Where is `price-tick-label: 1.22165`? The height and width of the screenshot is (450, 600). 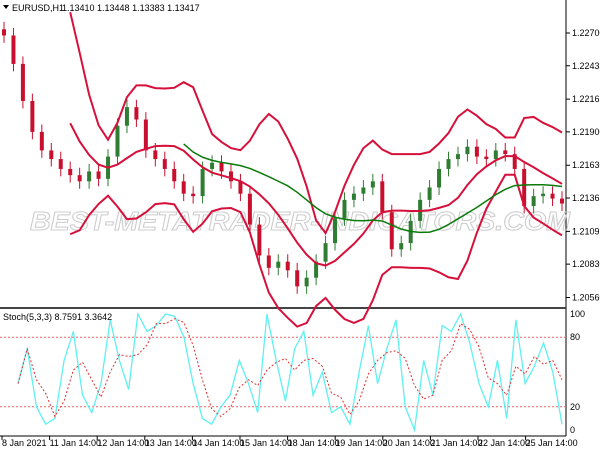
price-tick-label: 1.22165 is located at coordinates (586, 99).